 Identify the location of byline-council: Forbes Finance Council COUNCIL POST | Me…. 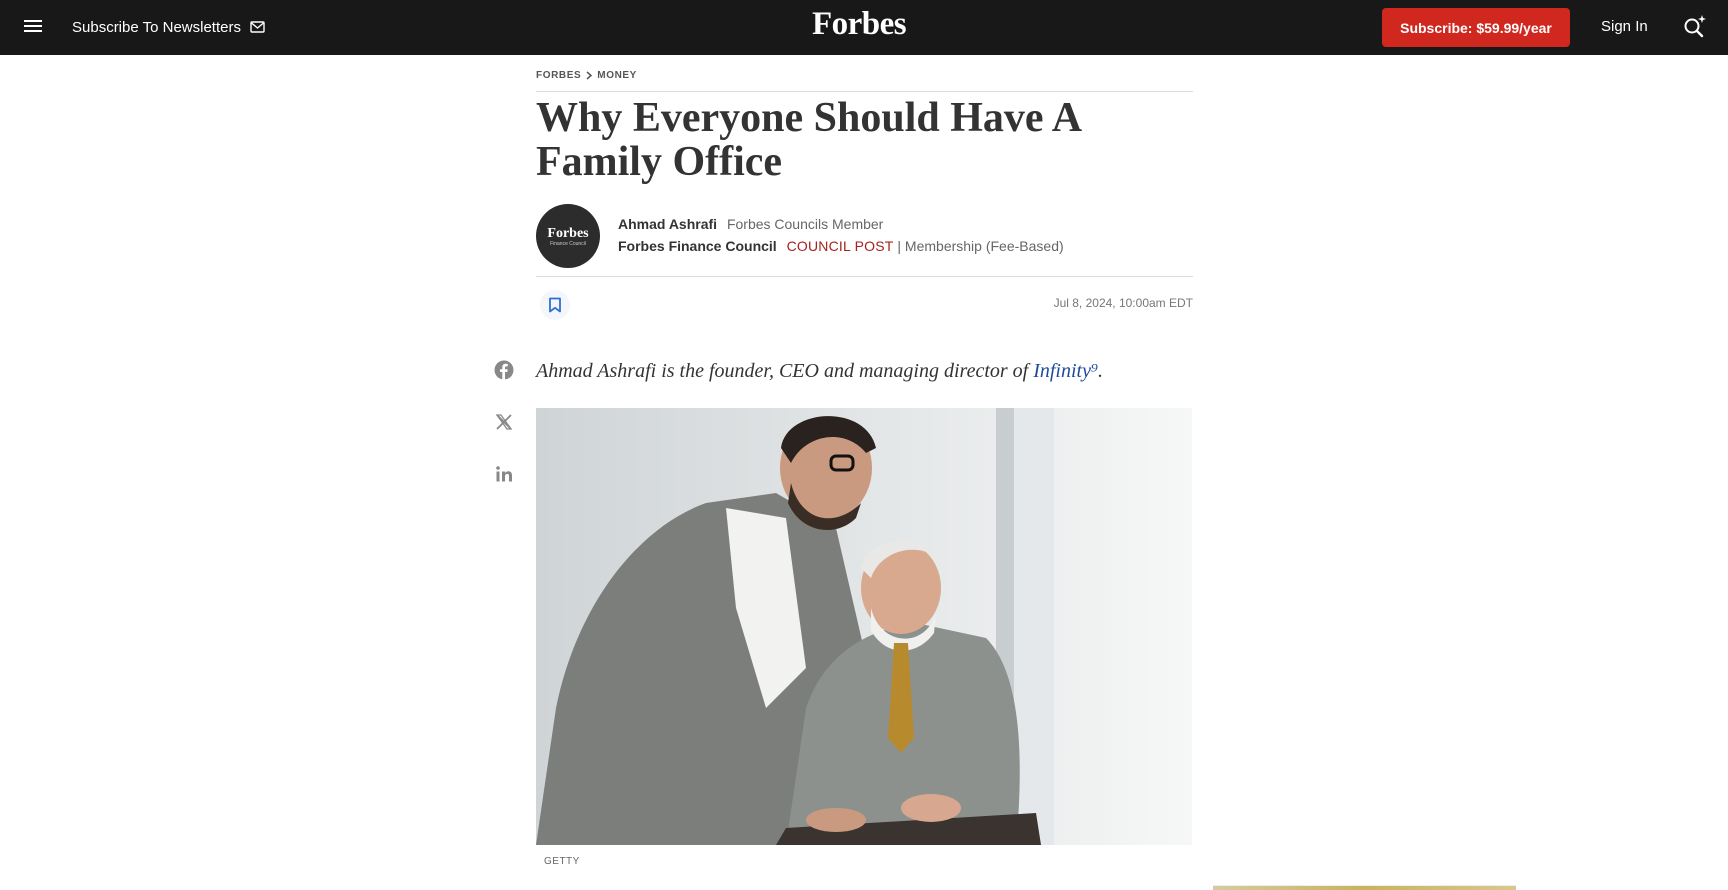
(841, 246).